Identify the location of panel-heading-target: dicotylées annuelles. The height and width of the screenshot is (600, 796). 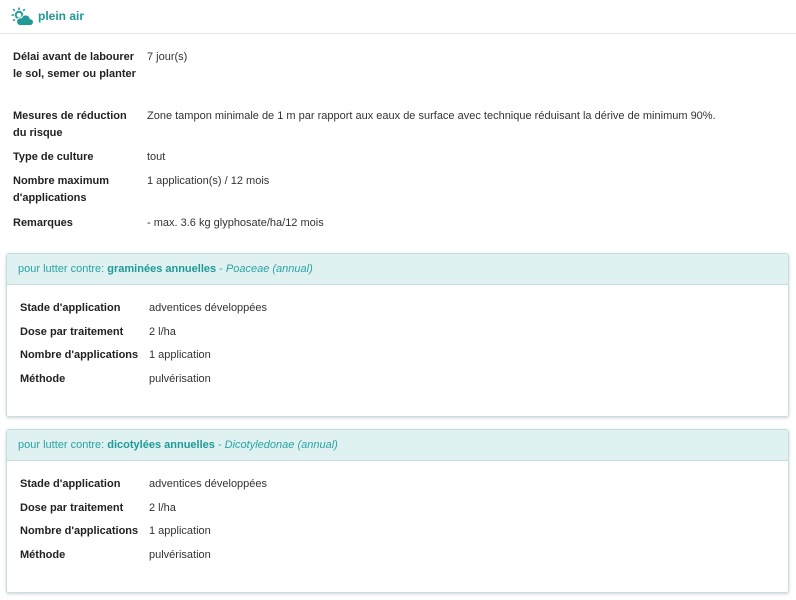
(161, 445).